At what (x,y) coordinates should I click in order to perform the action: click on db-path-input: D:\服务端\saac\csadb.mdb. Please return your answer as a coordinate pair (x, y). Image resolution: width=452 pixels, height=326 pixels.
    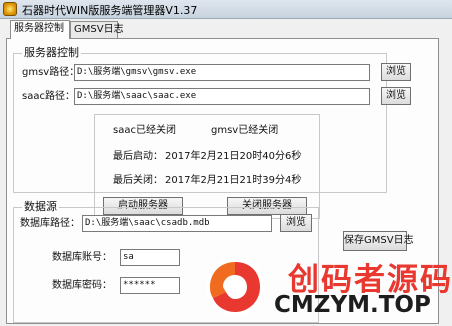
    Looking at the image, I should click on (177, 223).